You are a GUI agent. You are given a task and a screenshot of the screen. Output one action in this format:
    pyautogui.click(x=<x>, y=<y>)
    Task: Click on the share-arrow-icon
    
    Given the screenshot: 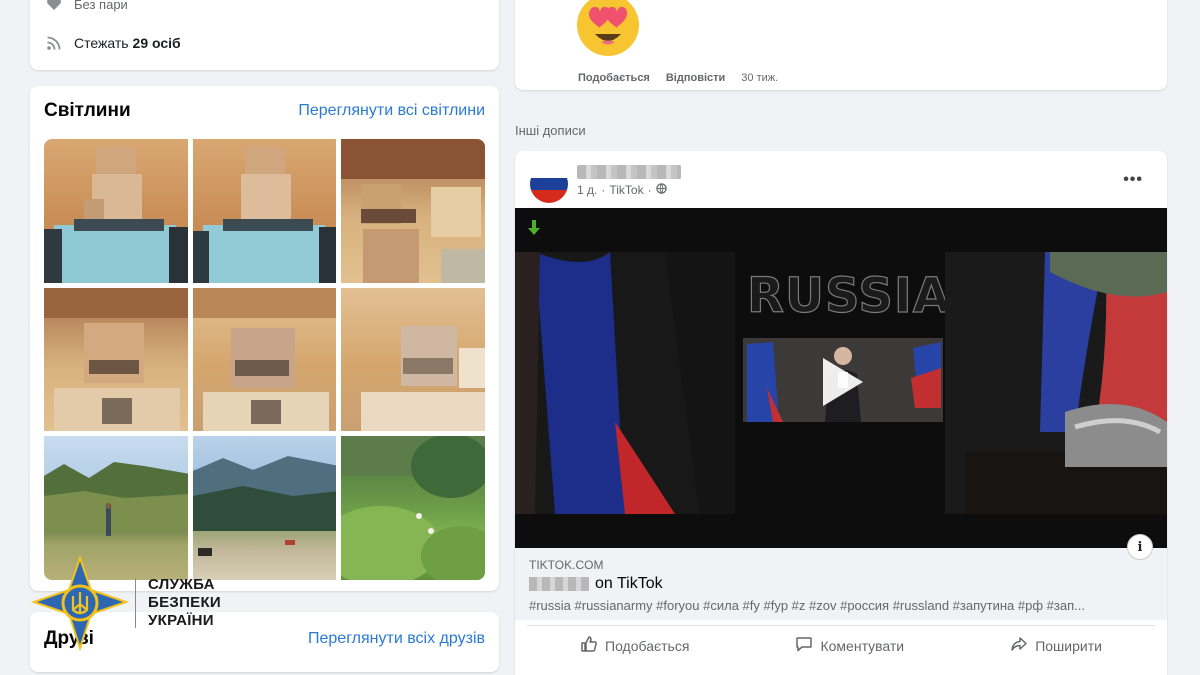 What is the action you would take?
    pyautogui.click(x=1019, y=645)
    